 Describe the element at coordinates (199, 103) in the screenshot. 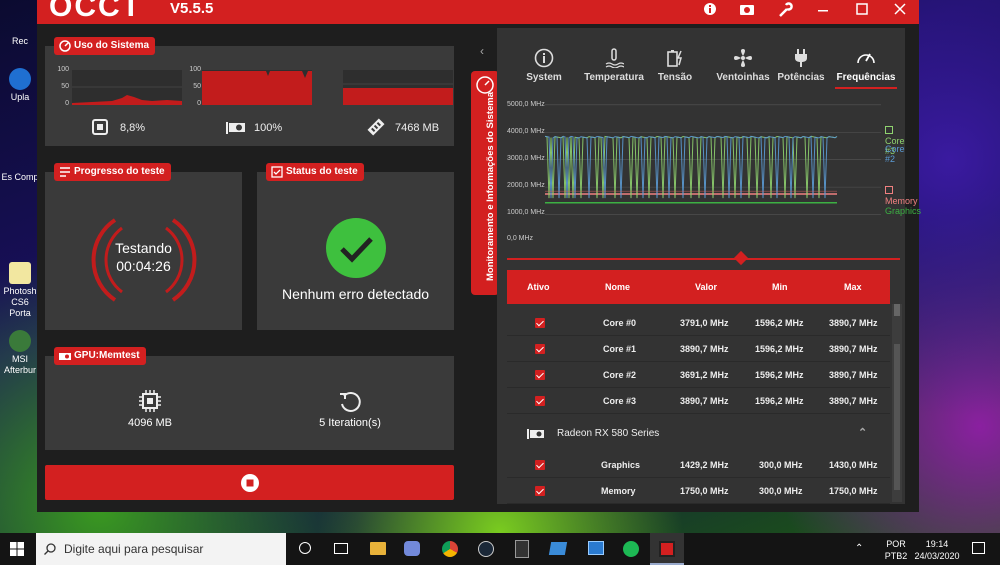

I see `gpu-axis-bottom: 0` at that location.